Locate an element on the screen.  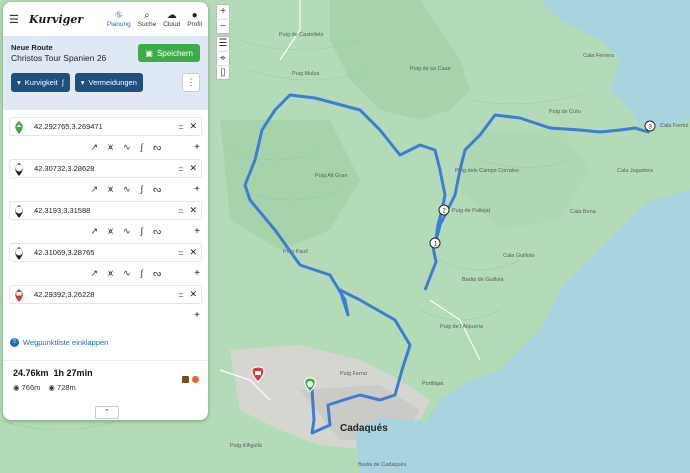
waypoint-coord-input: 42.30732,3.28628 is located at coordinates (106, 168).